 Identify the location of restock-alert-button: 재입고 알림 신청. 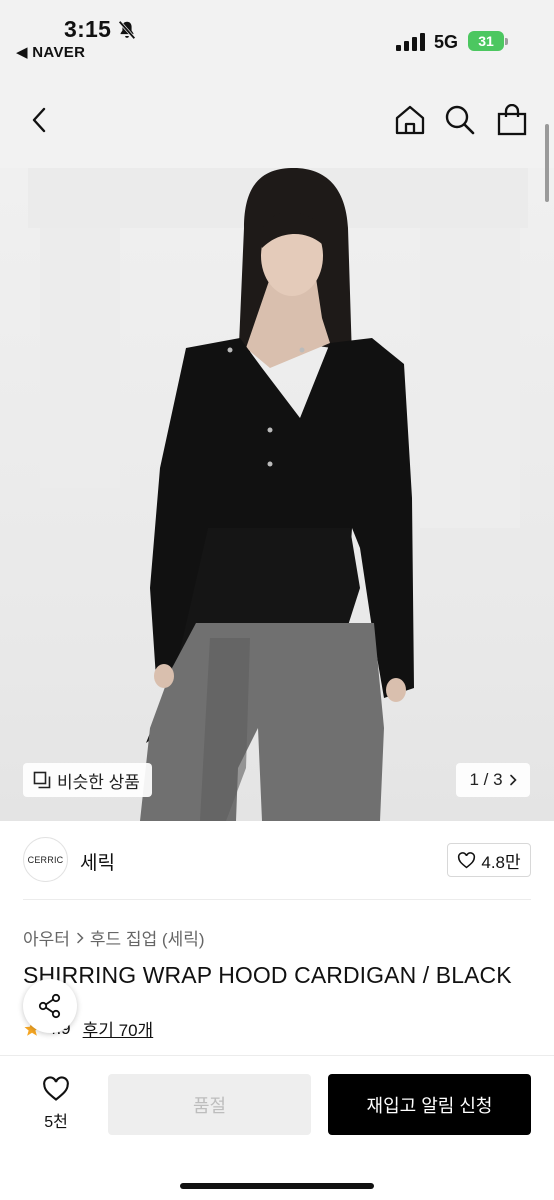
(429, 1104).